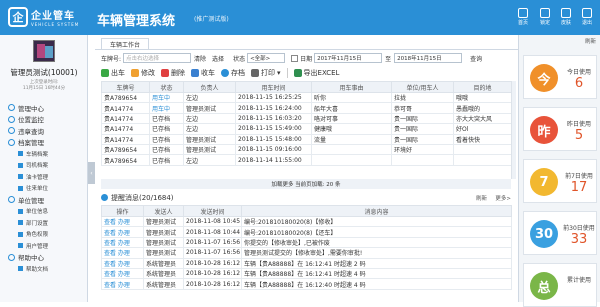  I want to click on sidebar-item-8: 单位管理, so click(44, 200).